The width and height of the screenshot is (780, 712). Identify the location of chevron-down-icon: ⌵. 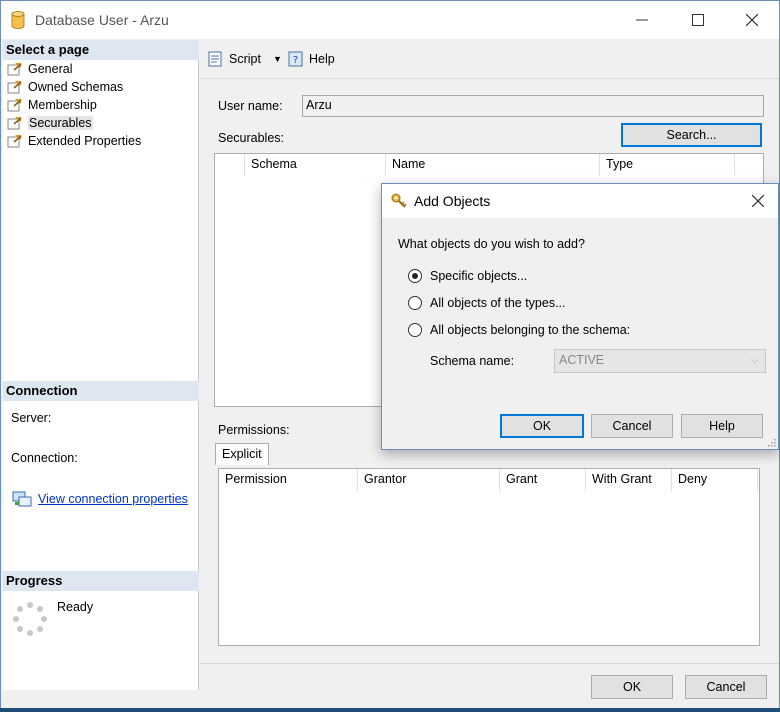
(754, 360).